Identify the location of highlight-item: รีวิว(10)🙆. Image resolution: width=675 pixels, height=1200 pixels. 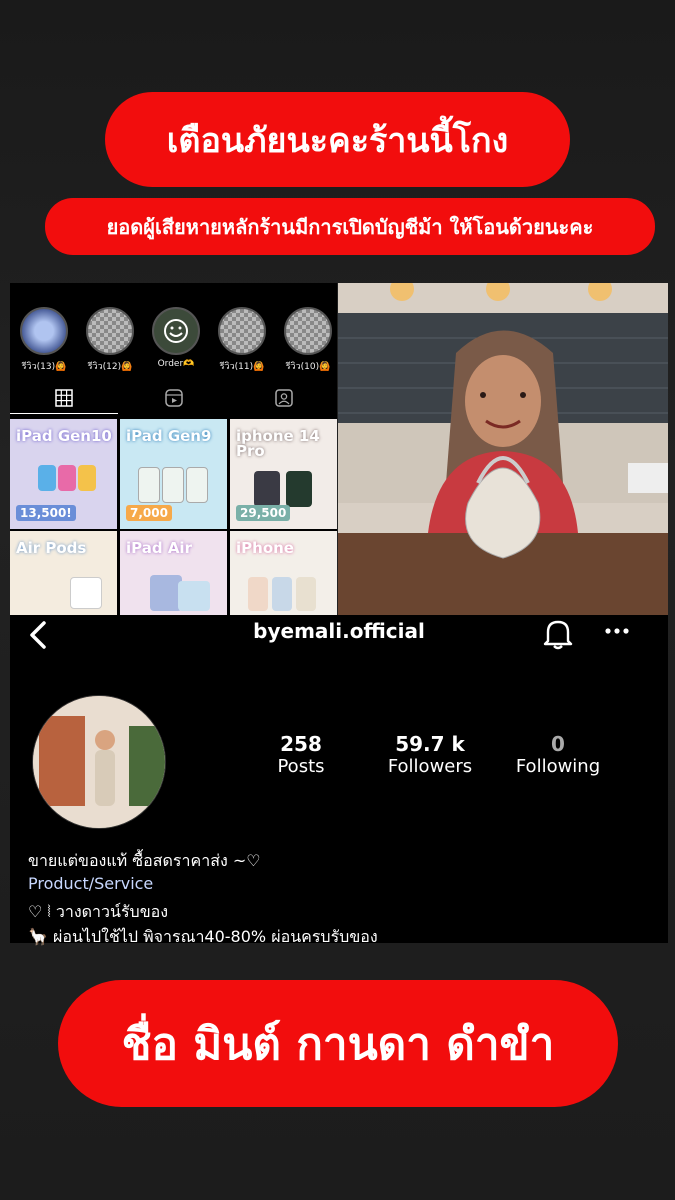
(308, 340).